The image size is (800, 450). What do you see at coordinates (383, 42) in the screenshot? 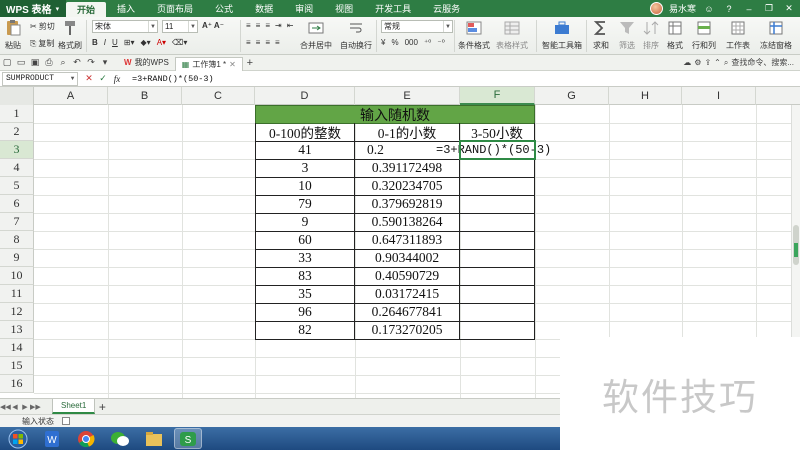
I see `currency-icon: ¥` at bounding box center [383, 42].